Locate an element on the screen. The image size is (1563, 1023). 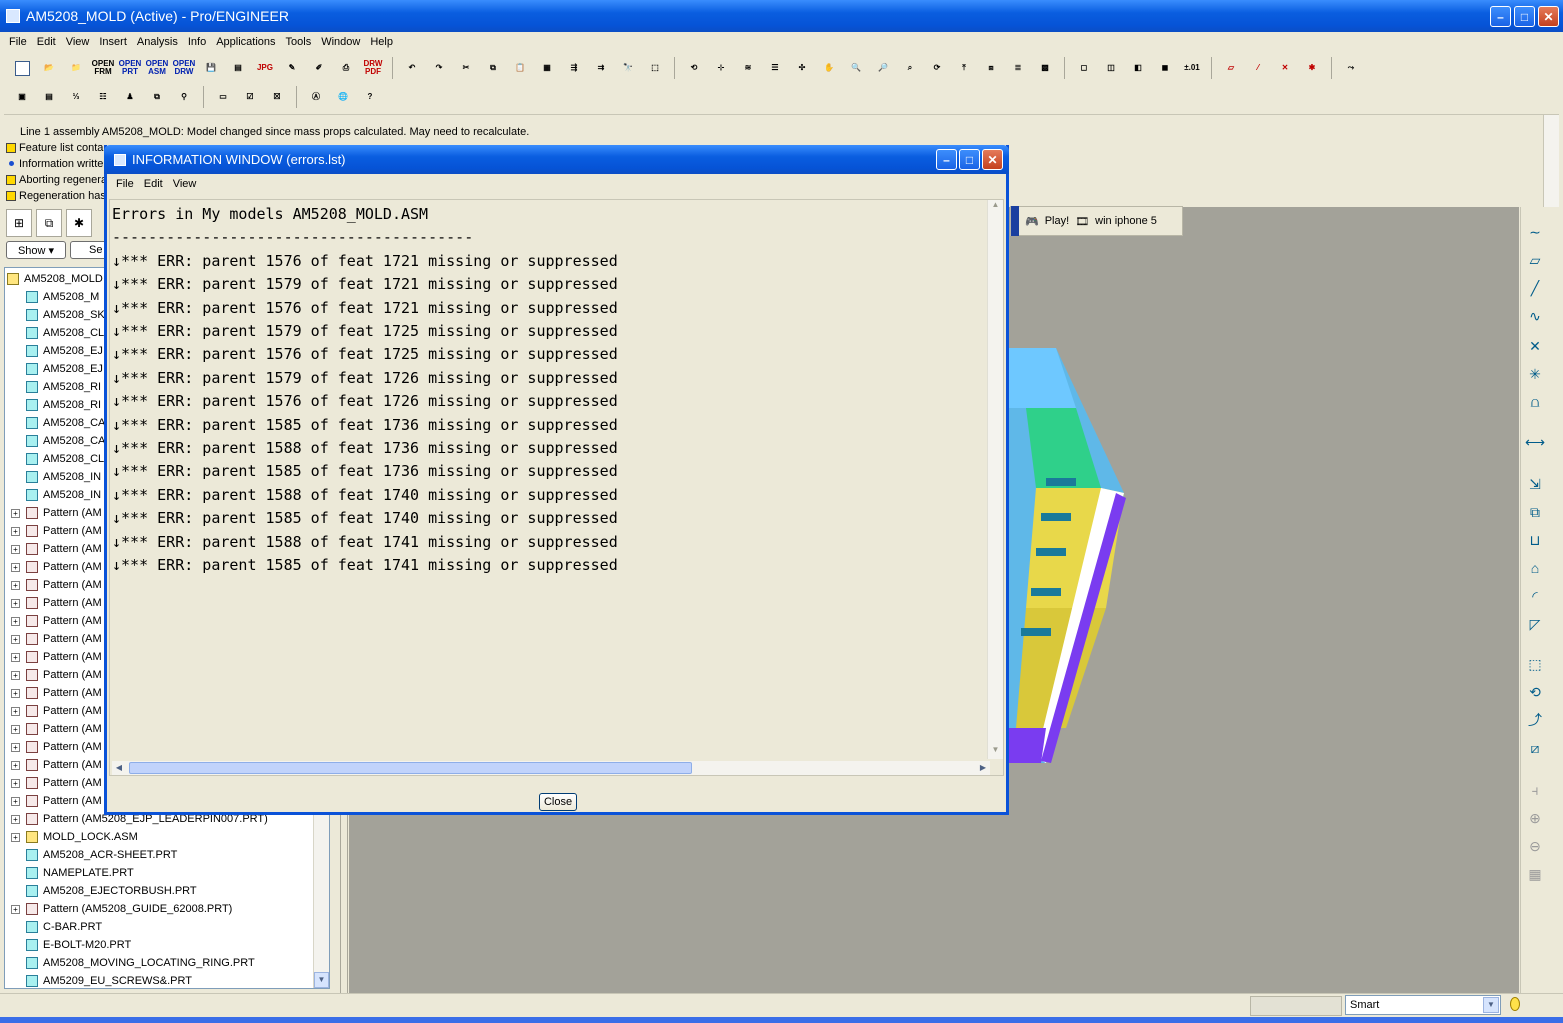
pan-hand-icon: ✋ is located at coordinates (829, 68).